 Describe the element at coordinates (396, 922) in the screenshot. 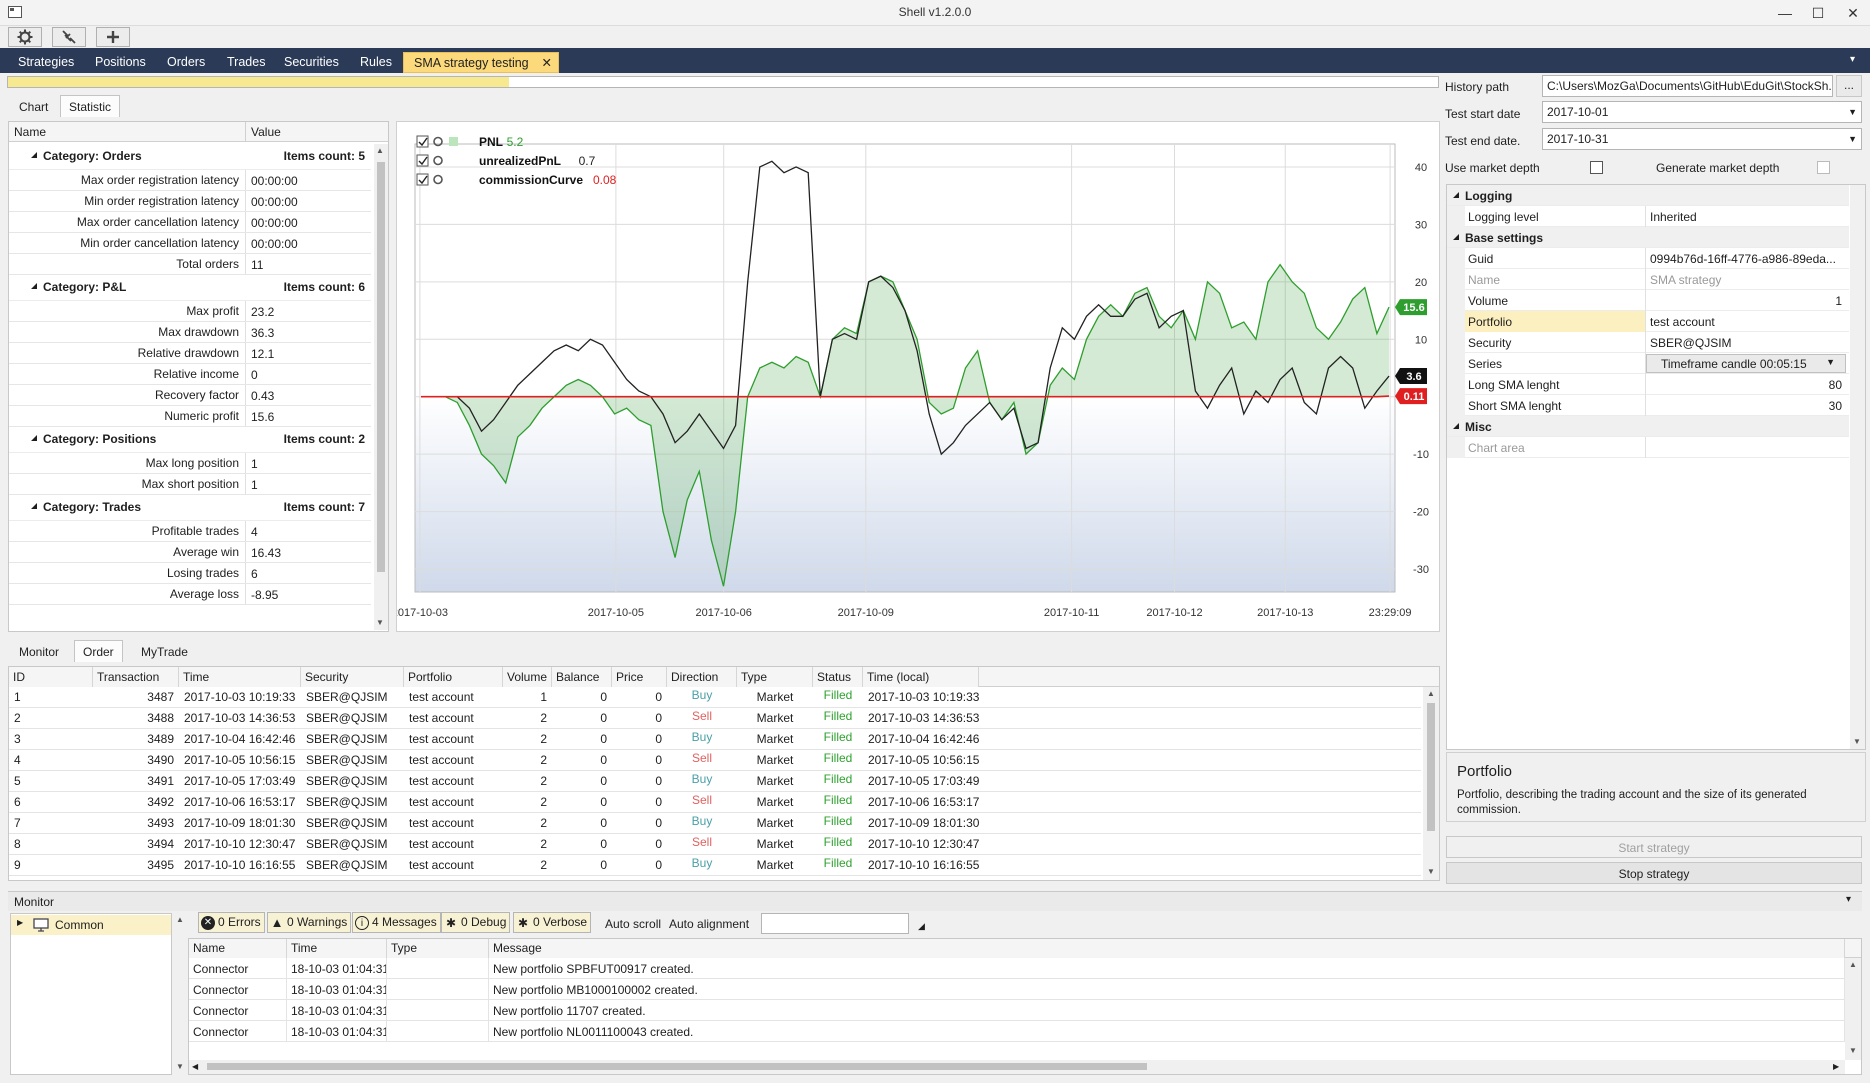

I see `messages-filter: i4 Messages` at that location.